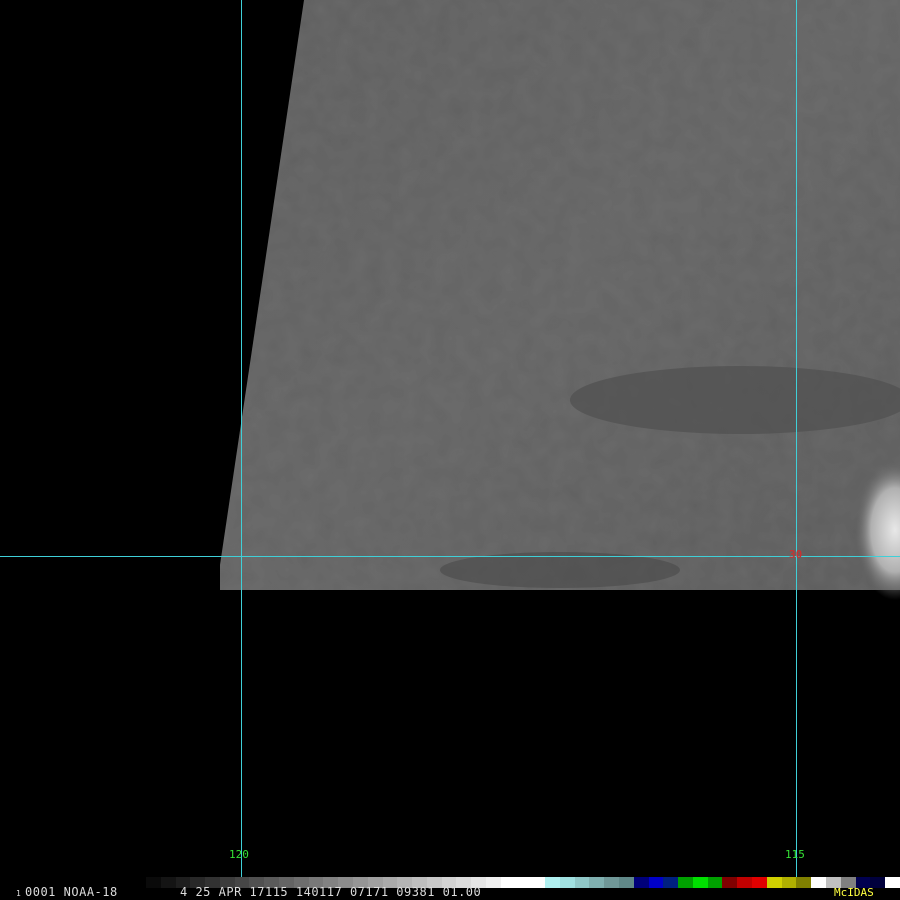  I want to click on longitude-label-120: 120, so click(239, 854).